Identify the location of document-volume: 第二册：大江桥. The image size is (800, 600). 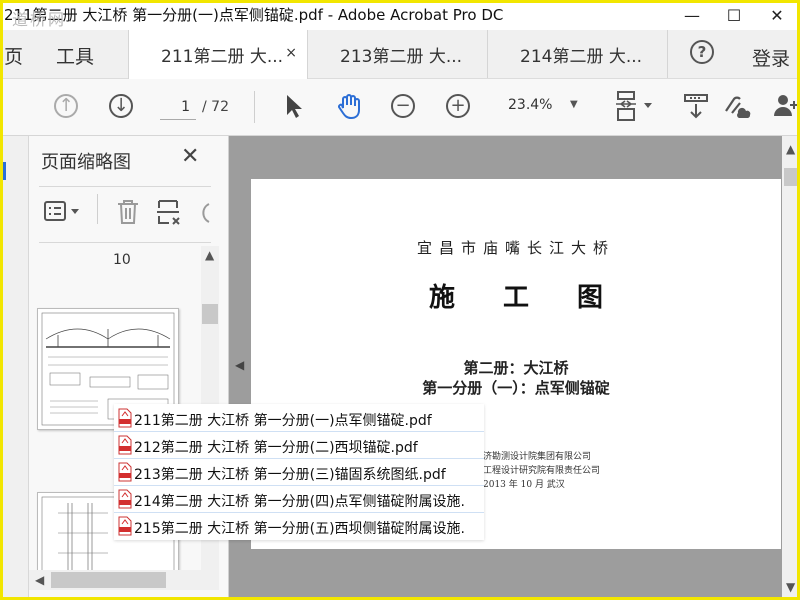
(516, 368).